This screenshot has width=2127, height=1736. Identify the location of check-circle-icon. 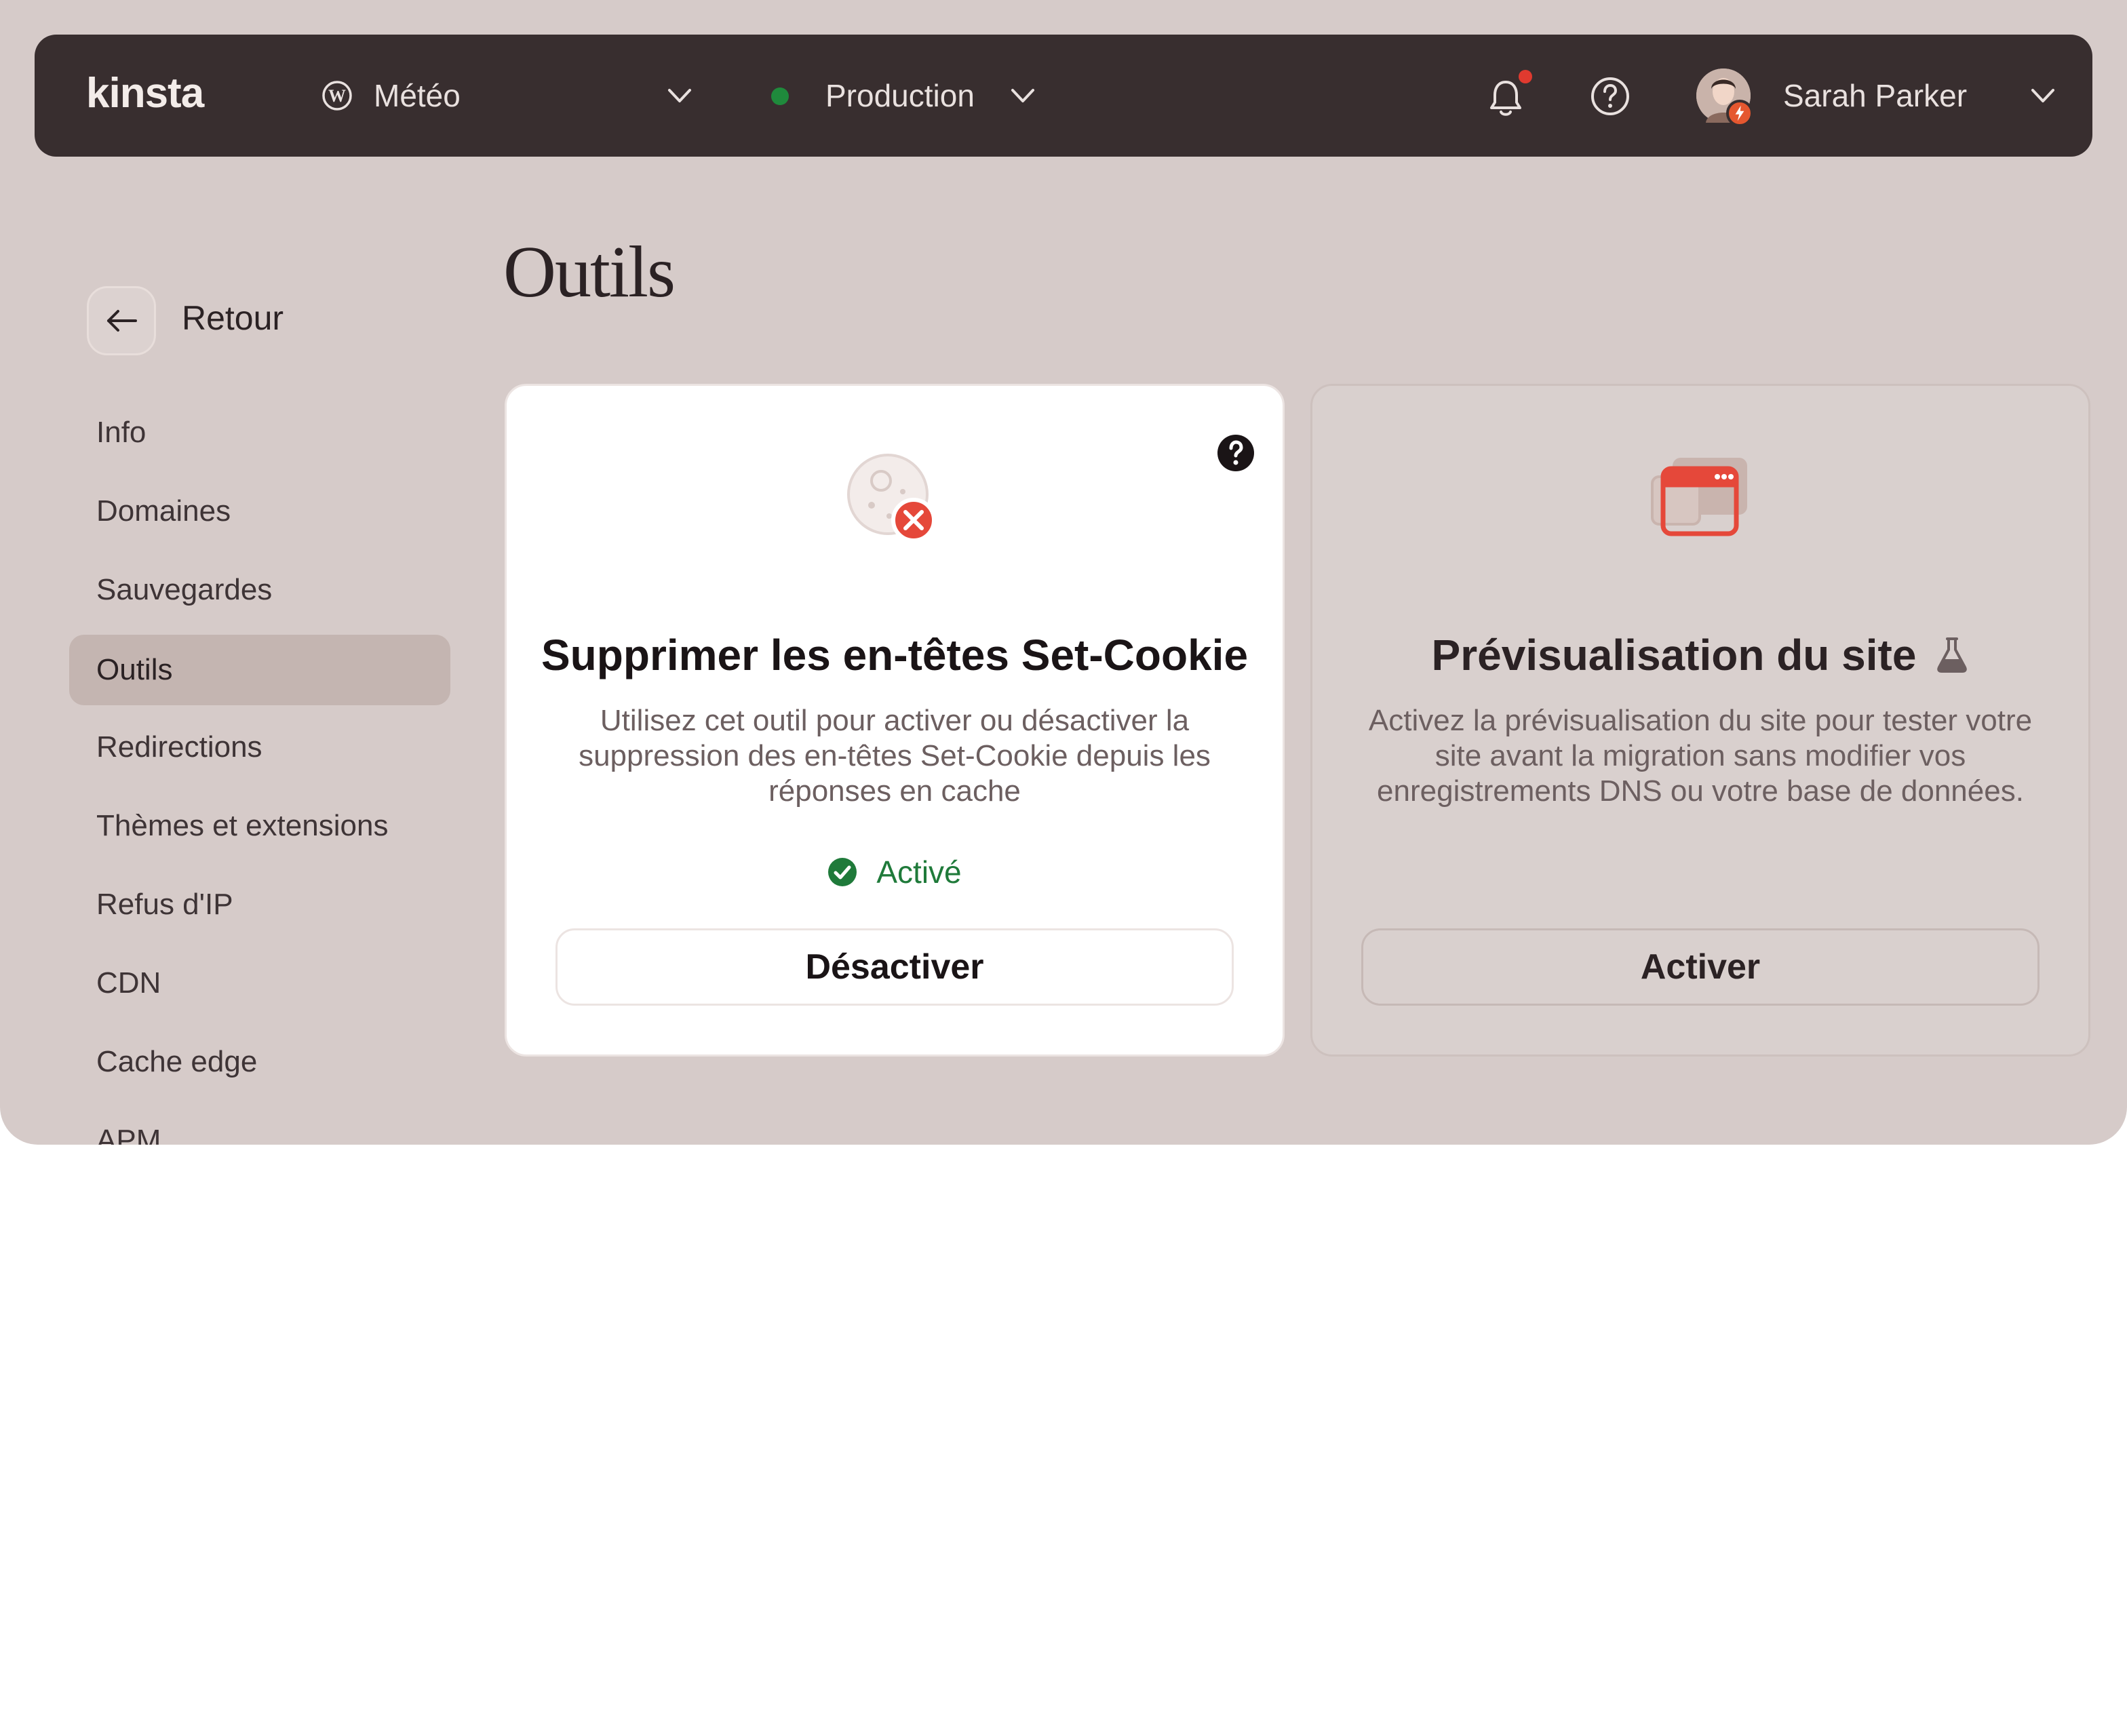
(842, 872).